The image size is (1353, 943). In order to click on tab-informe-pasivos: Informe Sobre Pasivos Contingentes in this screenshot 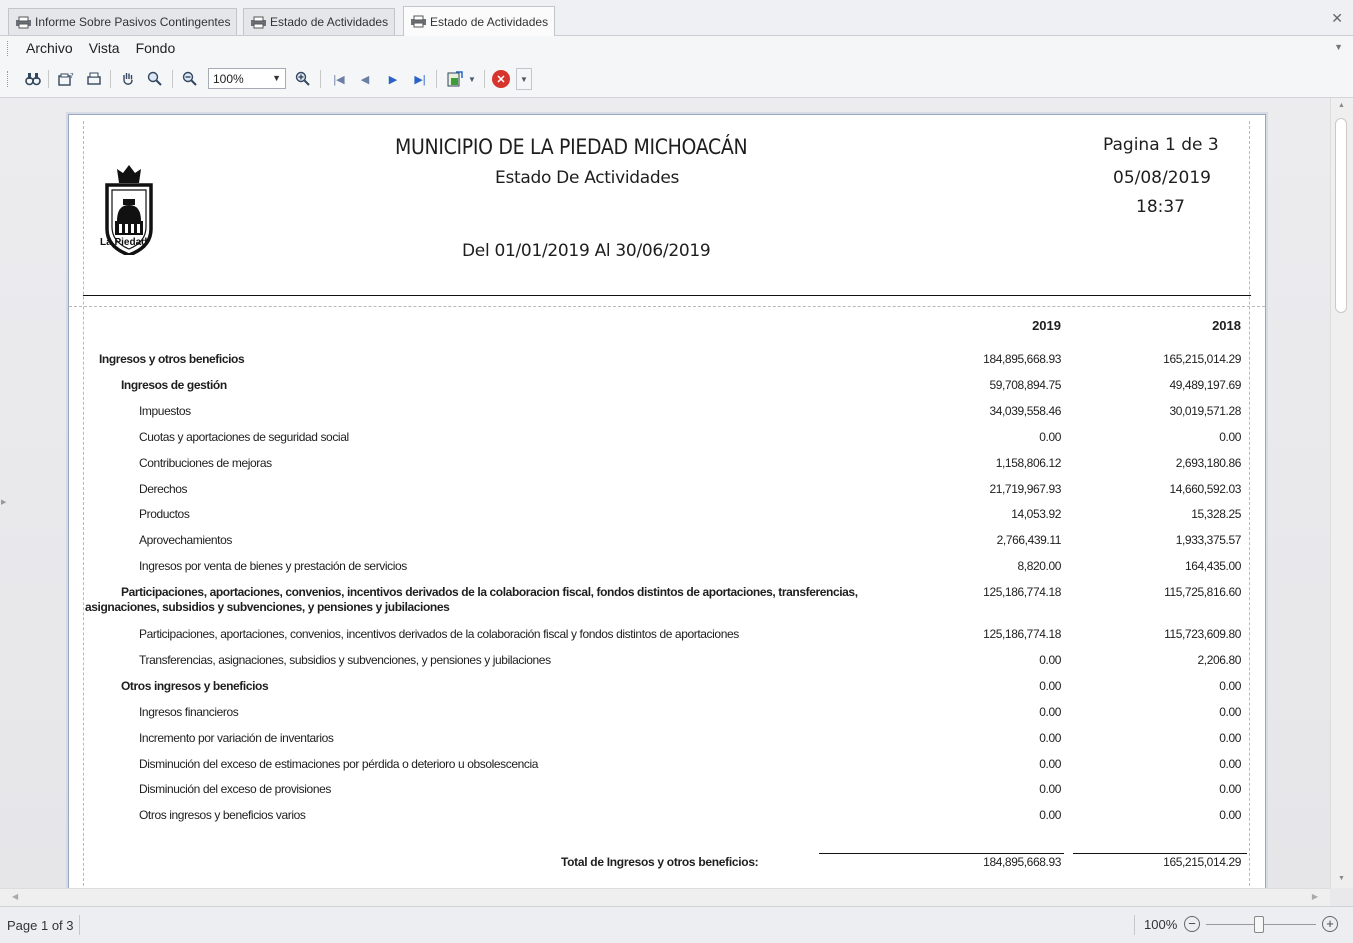, I will do `click(123, 21)`.